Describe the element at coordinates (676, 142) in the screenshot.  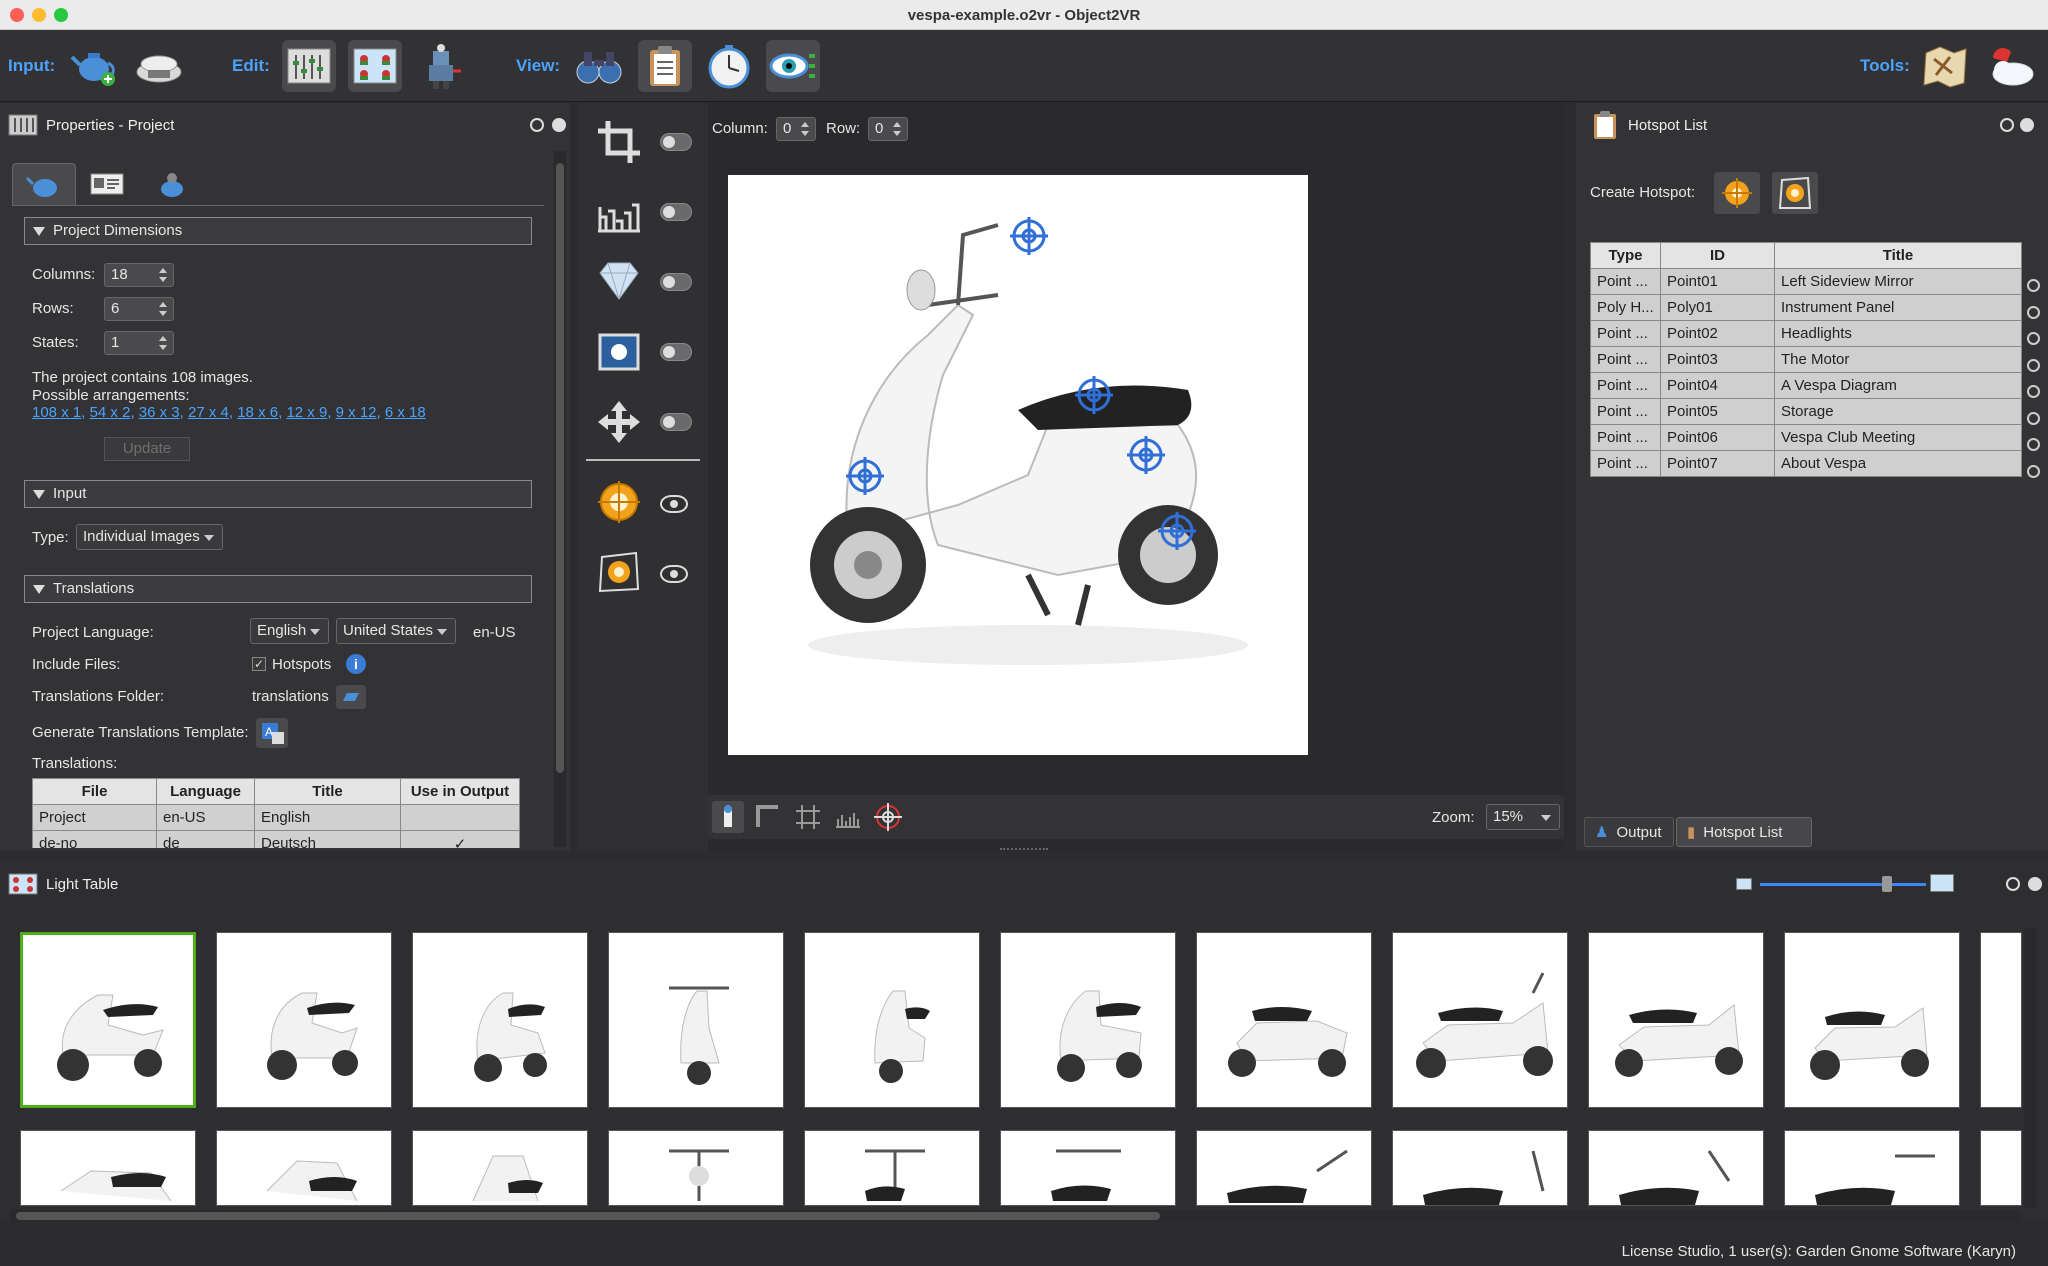
I see `crop-toggle` at that location.